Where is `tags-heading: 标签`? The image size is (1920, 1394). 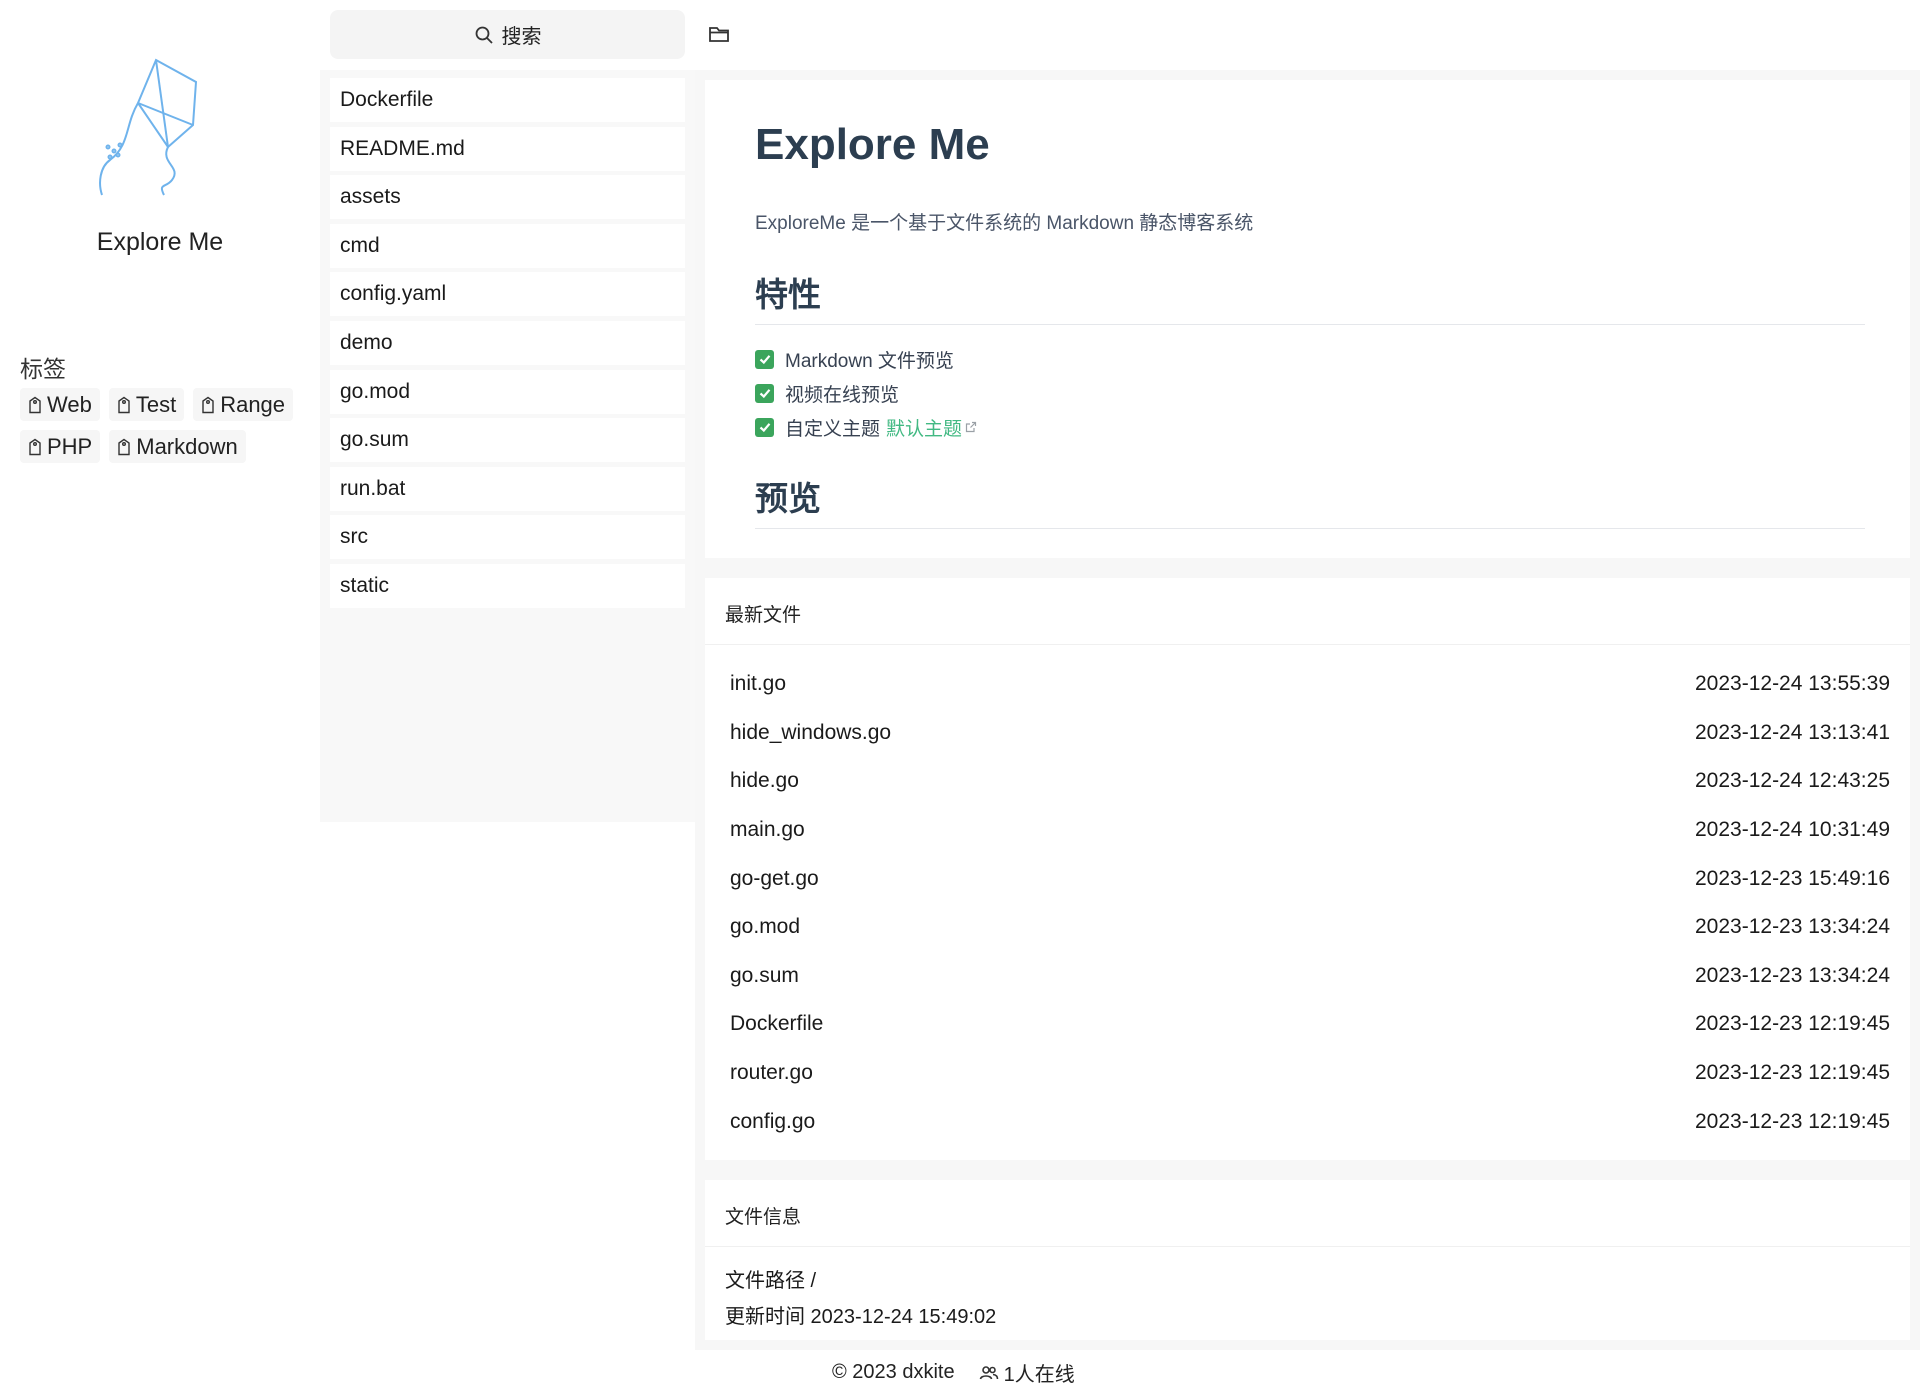
tags-heading: 标签 is located at coordinates (43, 369).